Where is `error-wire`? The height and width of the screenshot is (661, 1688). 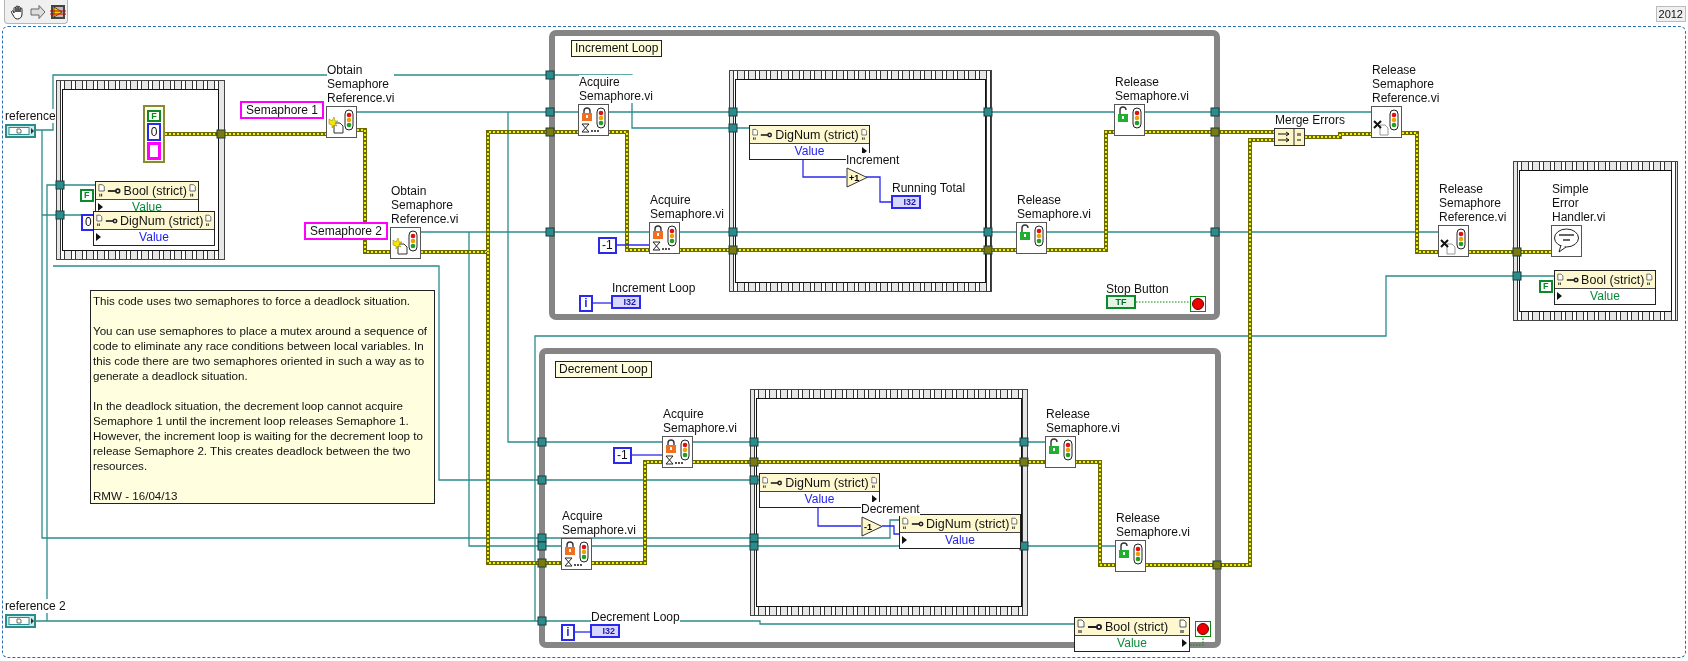
error-wire is located at coordinates (1338, 135).